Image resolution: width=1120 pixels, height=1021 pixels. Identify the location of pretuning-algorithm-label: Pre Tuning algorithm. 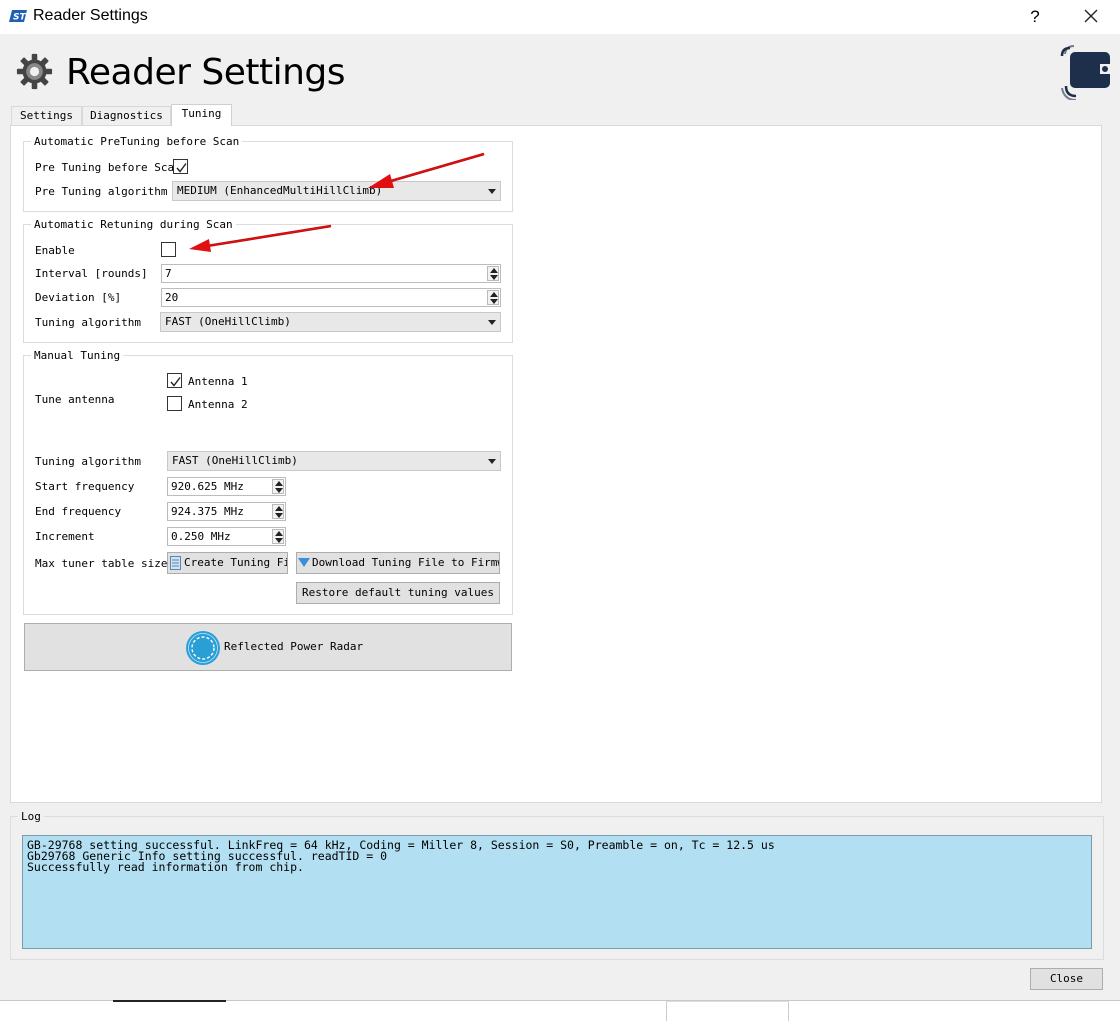
(101, 191).